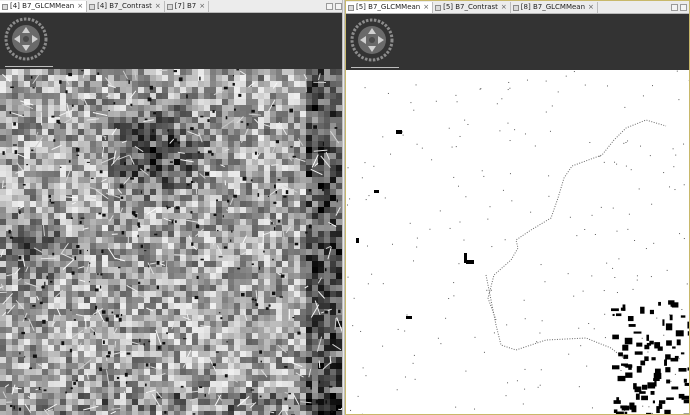 This screenshot has height=415, width=690. I want to click on tab-label: [5] B7_Contrast, so click(470, 7).